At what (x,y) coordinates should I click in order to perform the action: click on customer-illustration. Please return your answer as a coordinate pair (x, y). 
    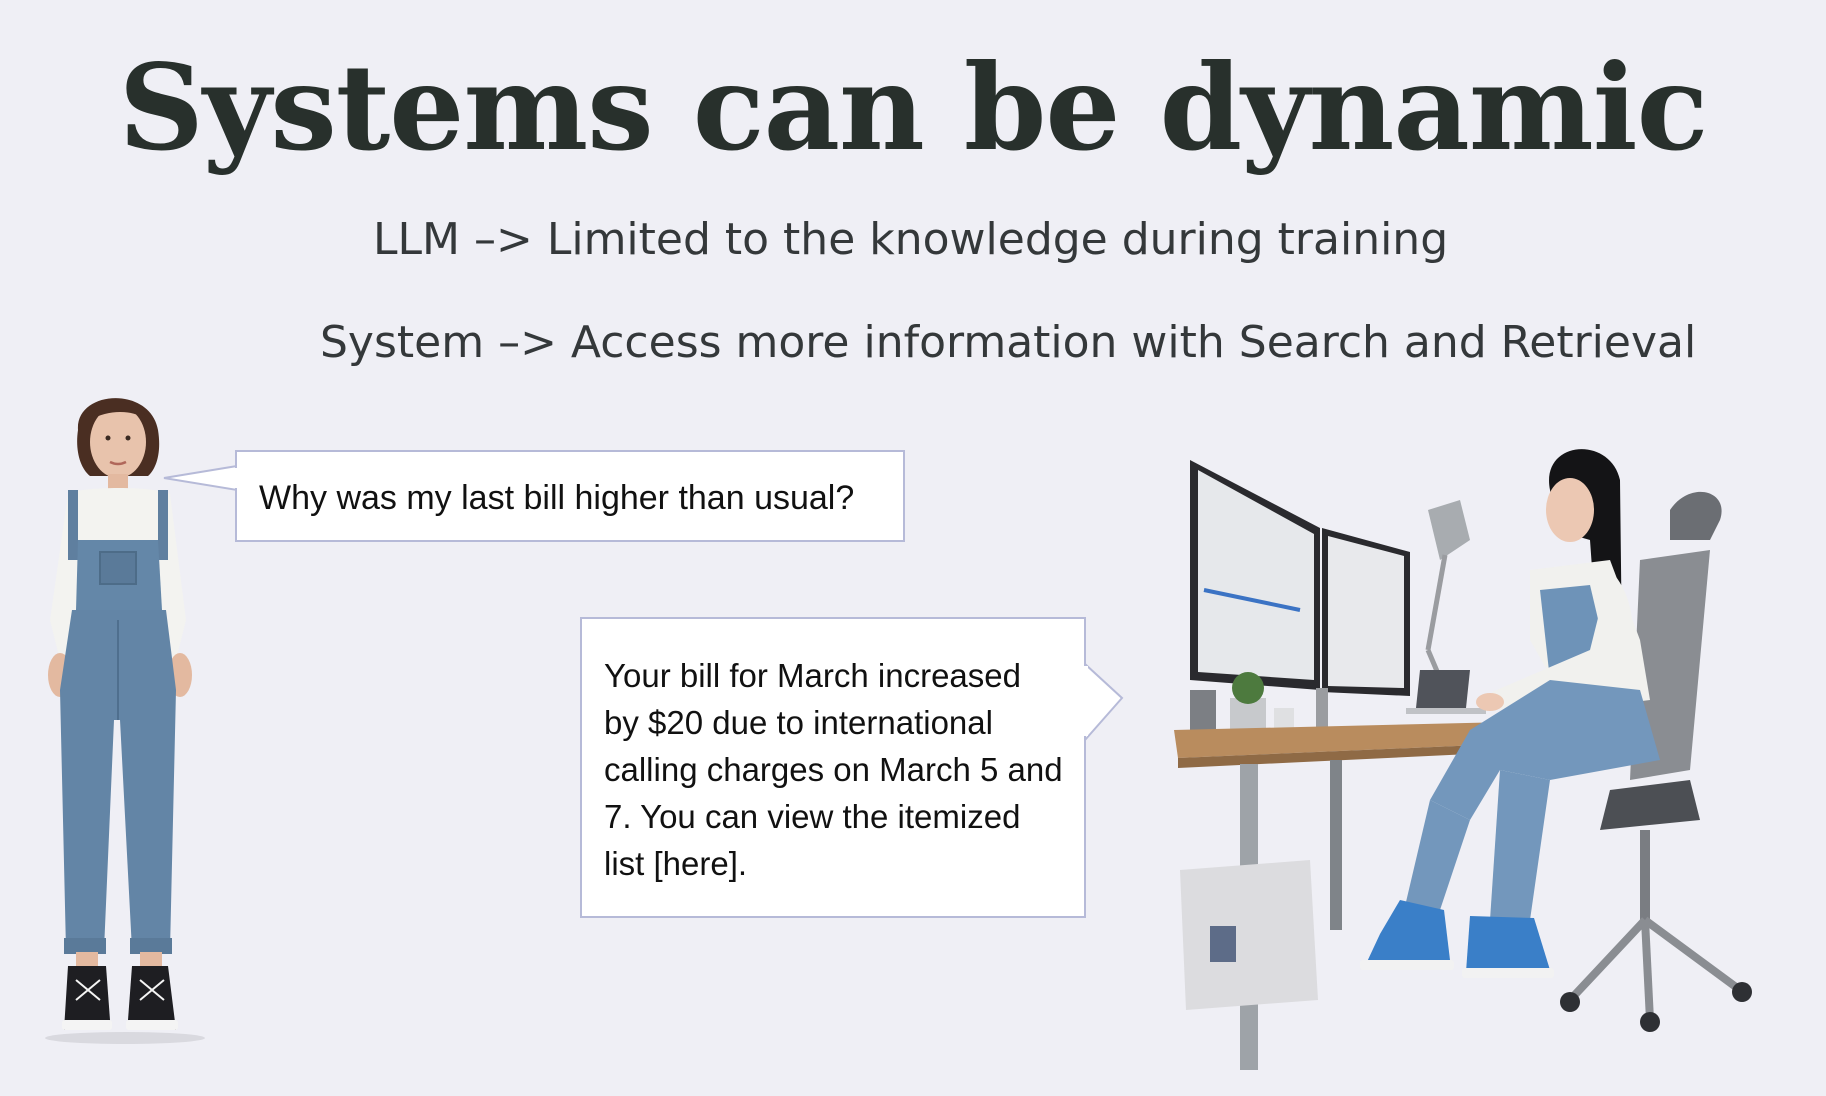
    Looking at the image, I should click on (125, 721).